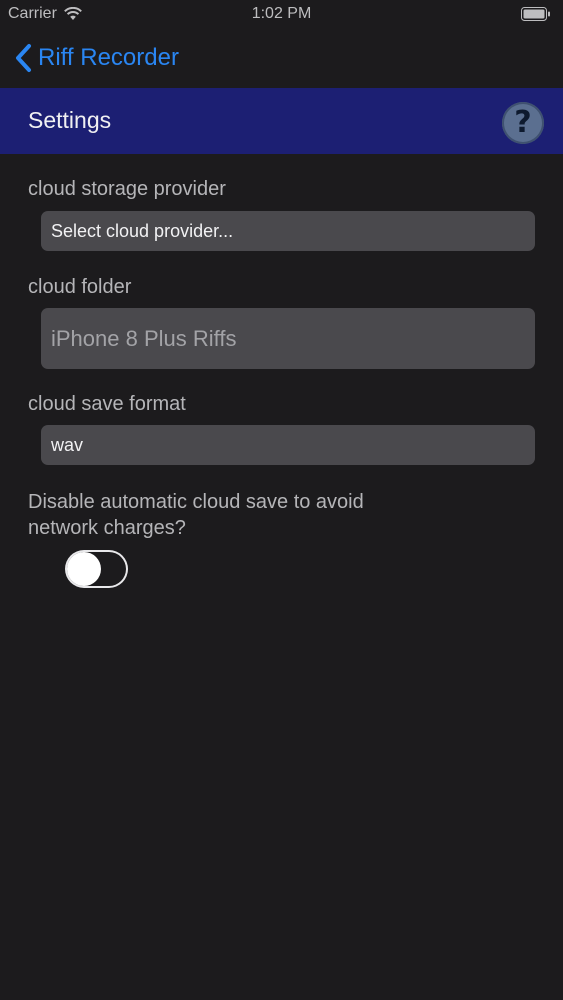 The image size is (563, 1000). I want to click on cloud-folder-field, so click(288, 338).